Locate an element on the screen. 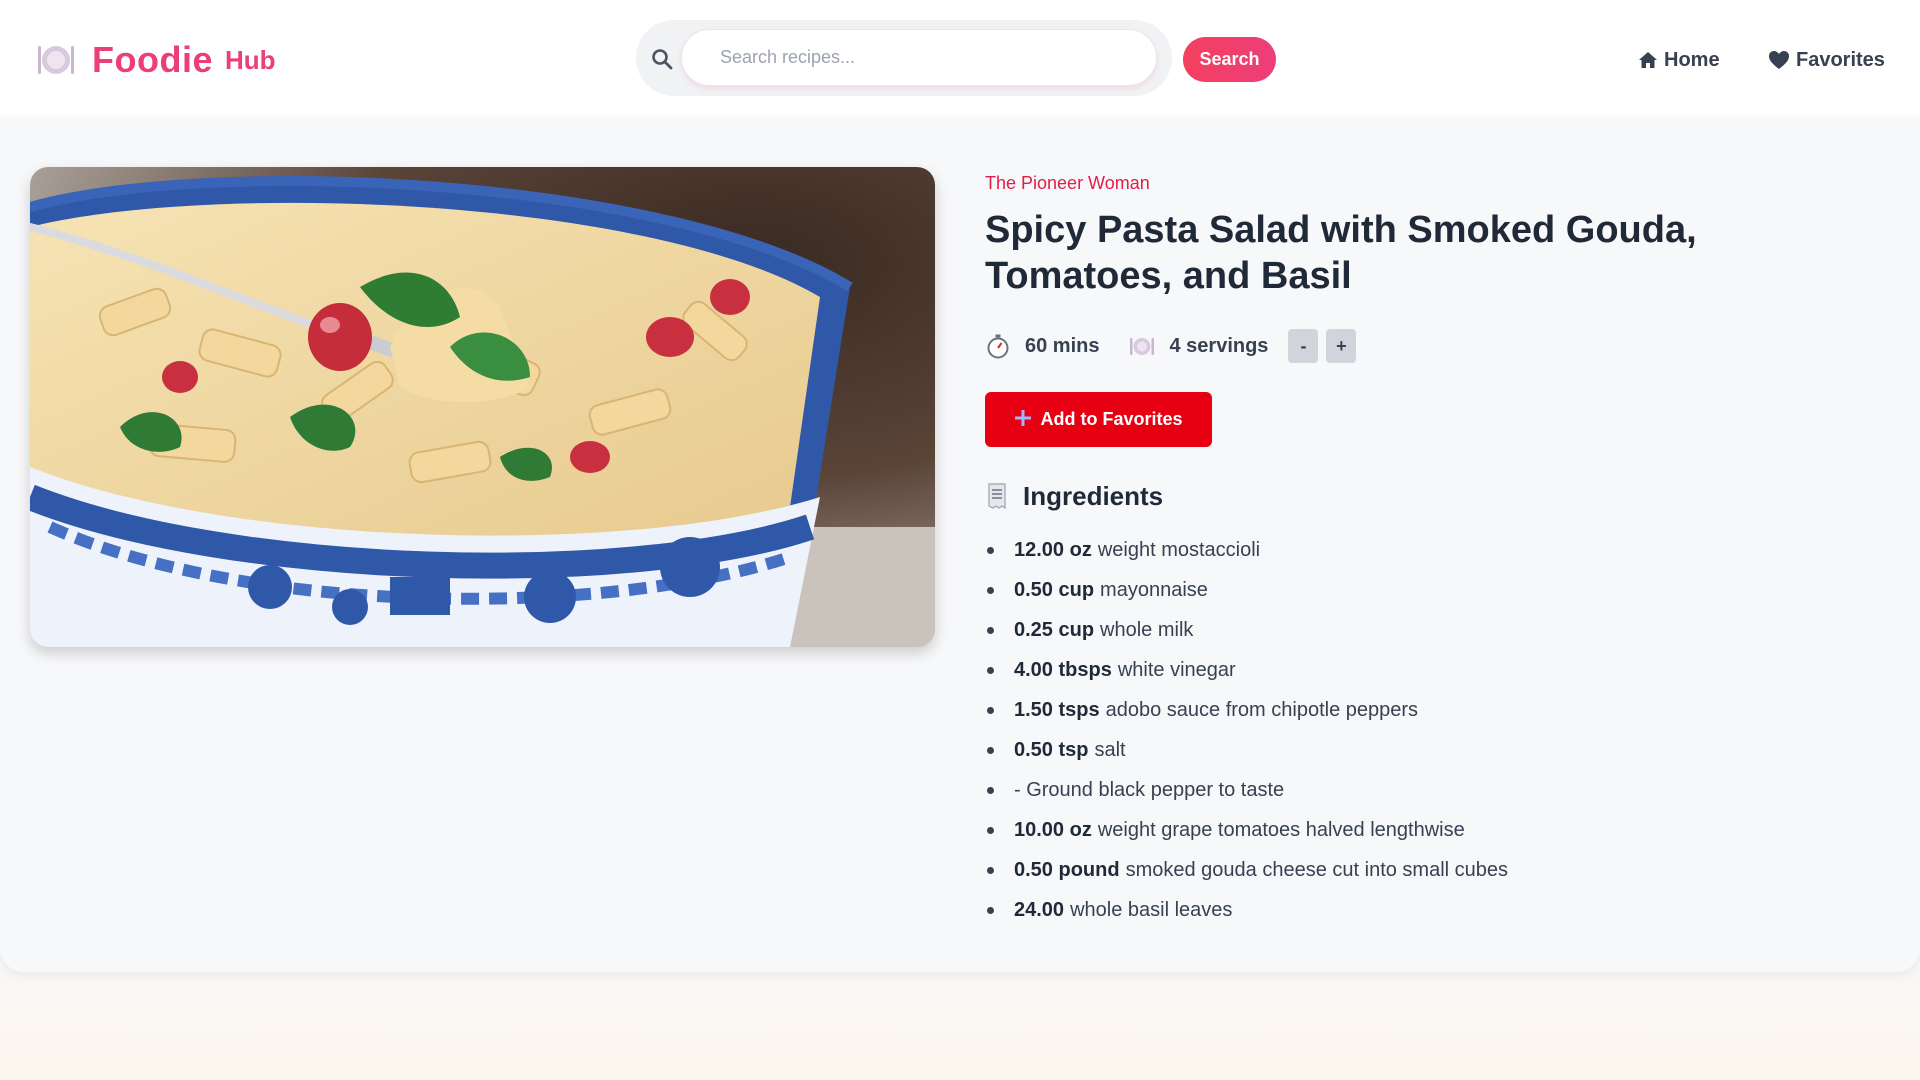 This screenshot has width=1920, height=1080. ingredient-quantity: 0.50 cup is located at coordinates (1054, 589).